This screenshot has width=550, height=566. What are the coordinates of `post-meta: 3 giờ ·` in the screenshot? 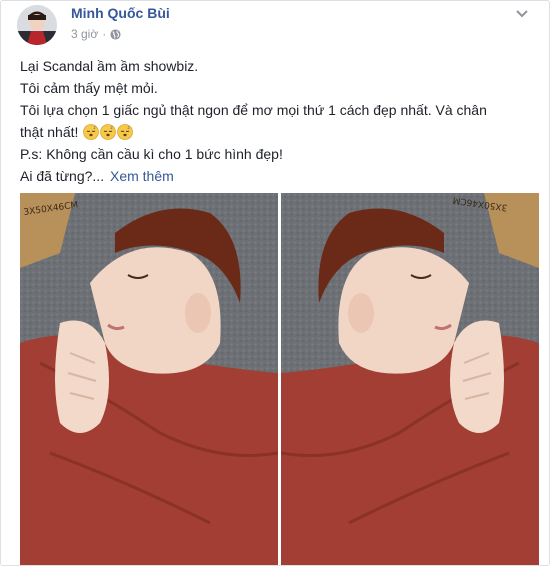 It's located at (96, 34).